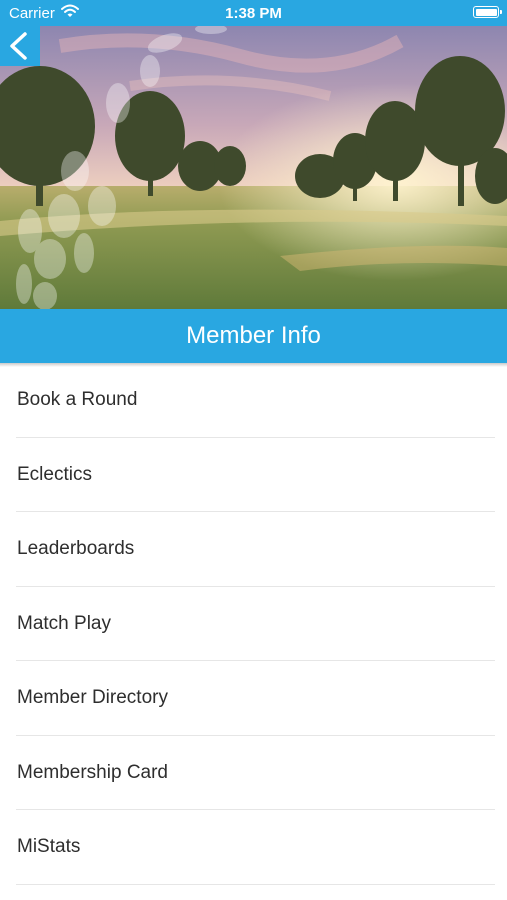 This screenshot has height=900, width=507. I want to click on divider, so click(255, 884).